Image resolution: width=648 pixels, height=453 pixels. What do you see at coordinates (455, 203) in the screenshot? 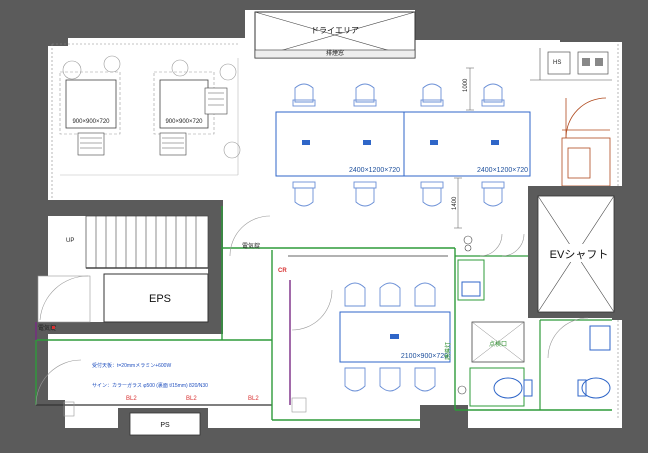
I see `dim-1400: 1400` at bounding box center [455, 203].